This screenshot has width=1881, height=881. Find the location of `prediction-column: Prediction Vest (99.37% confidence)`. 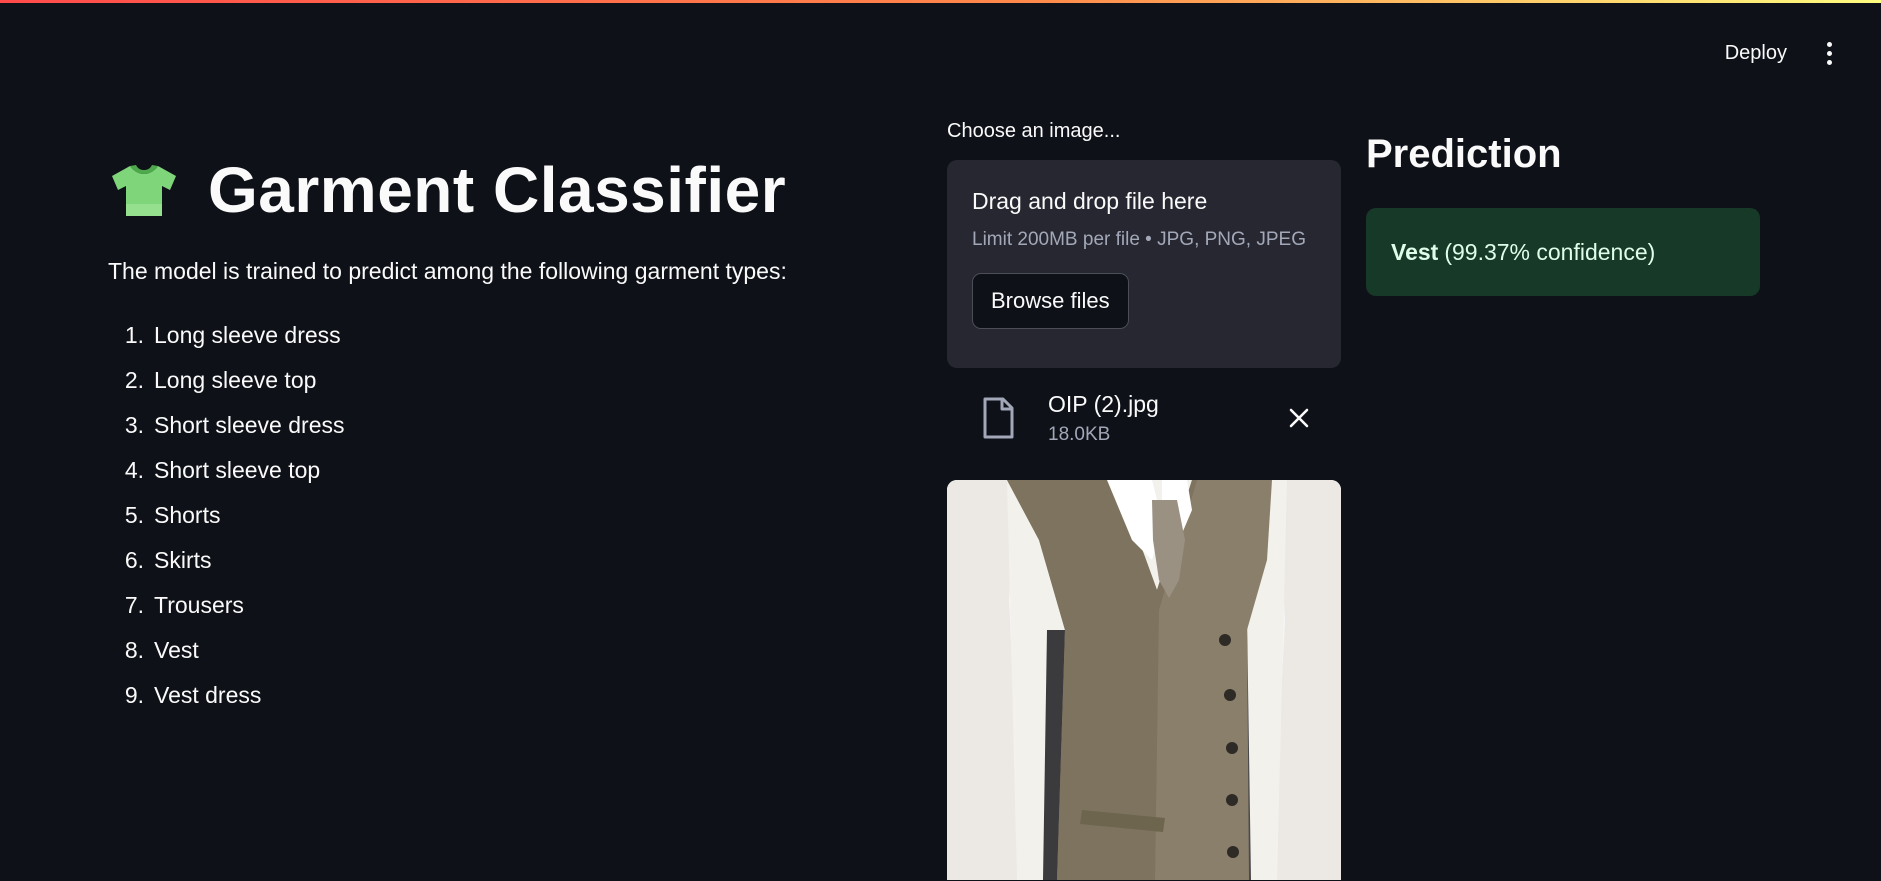

prediction-column: Prediction Vest (99.37% confidence) is located at coordinates (1563, 214).